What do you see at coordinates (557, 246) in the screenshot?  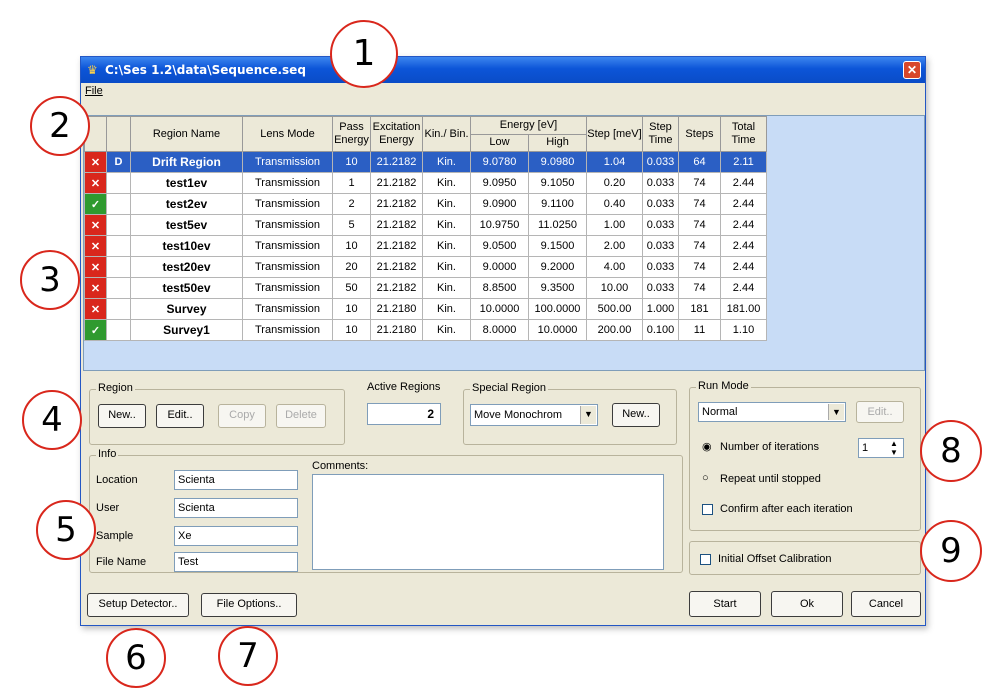 I see `cell-high: 9.1500` at bounding box center [557, 246].